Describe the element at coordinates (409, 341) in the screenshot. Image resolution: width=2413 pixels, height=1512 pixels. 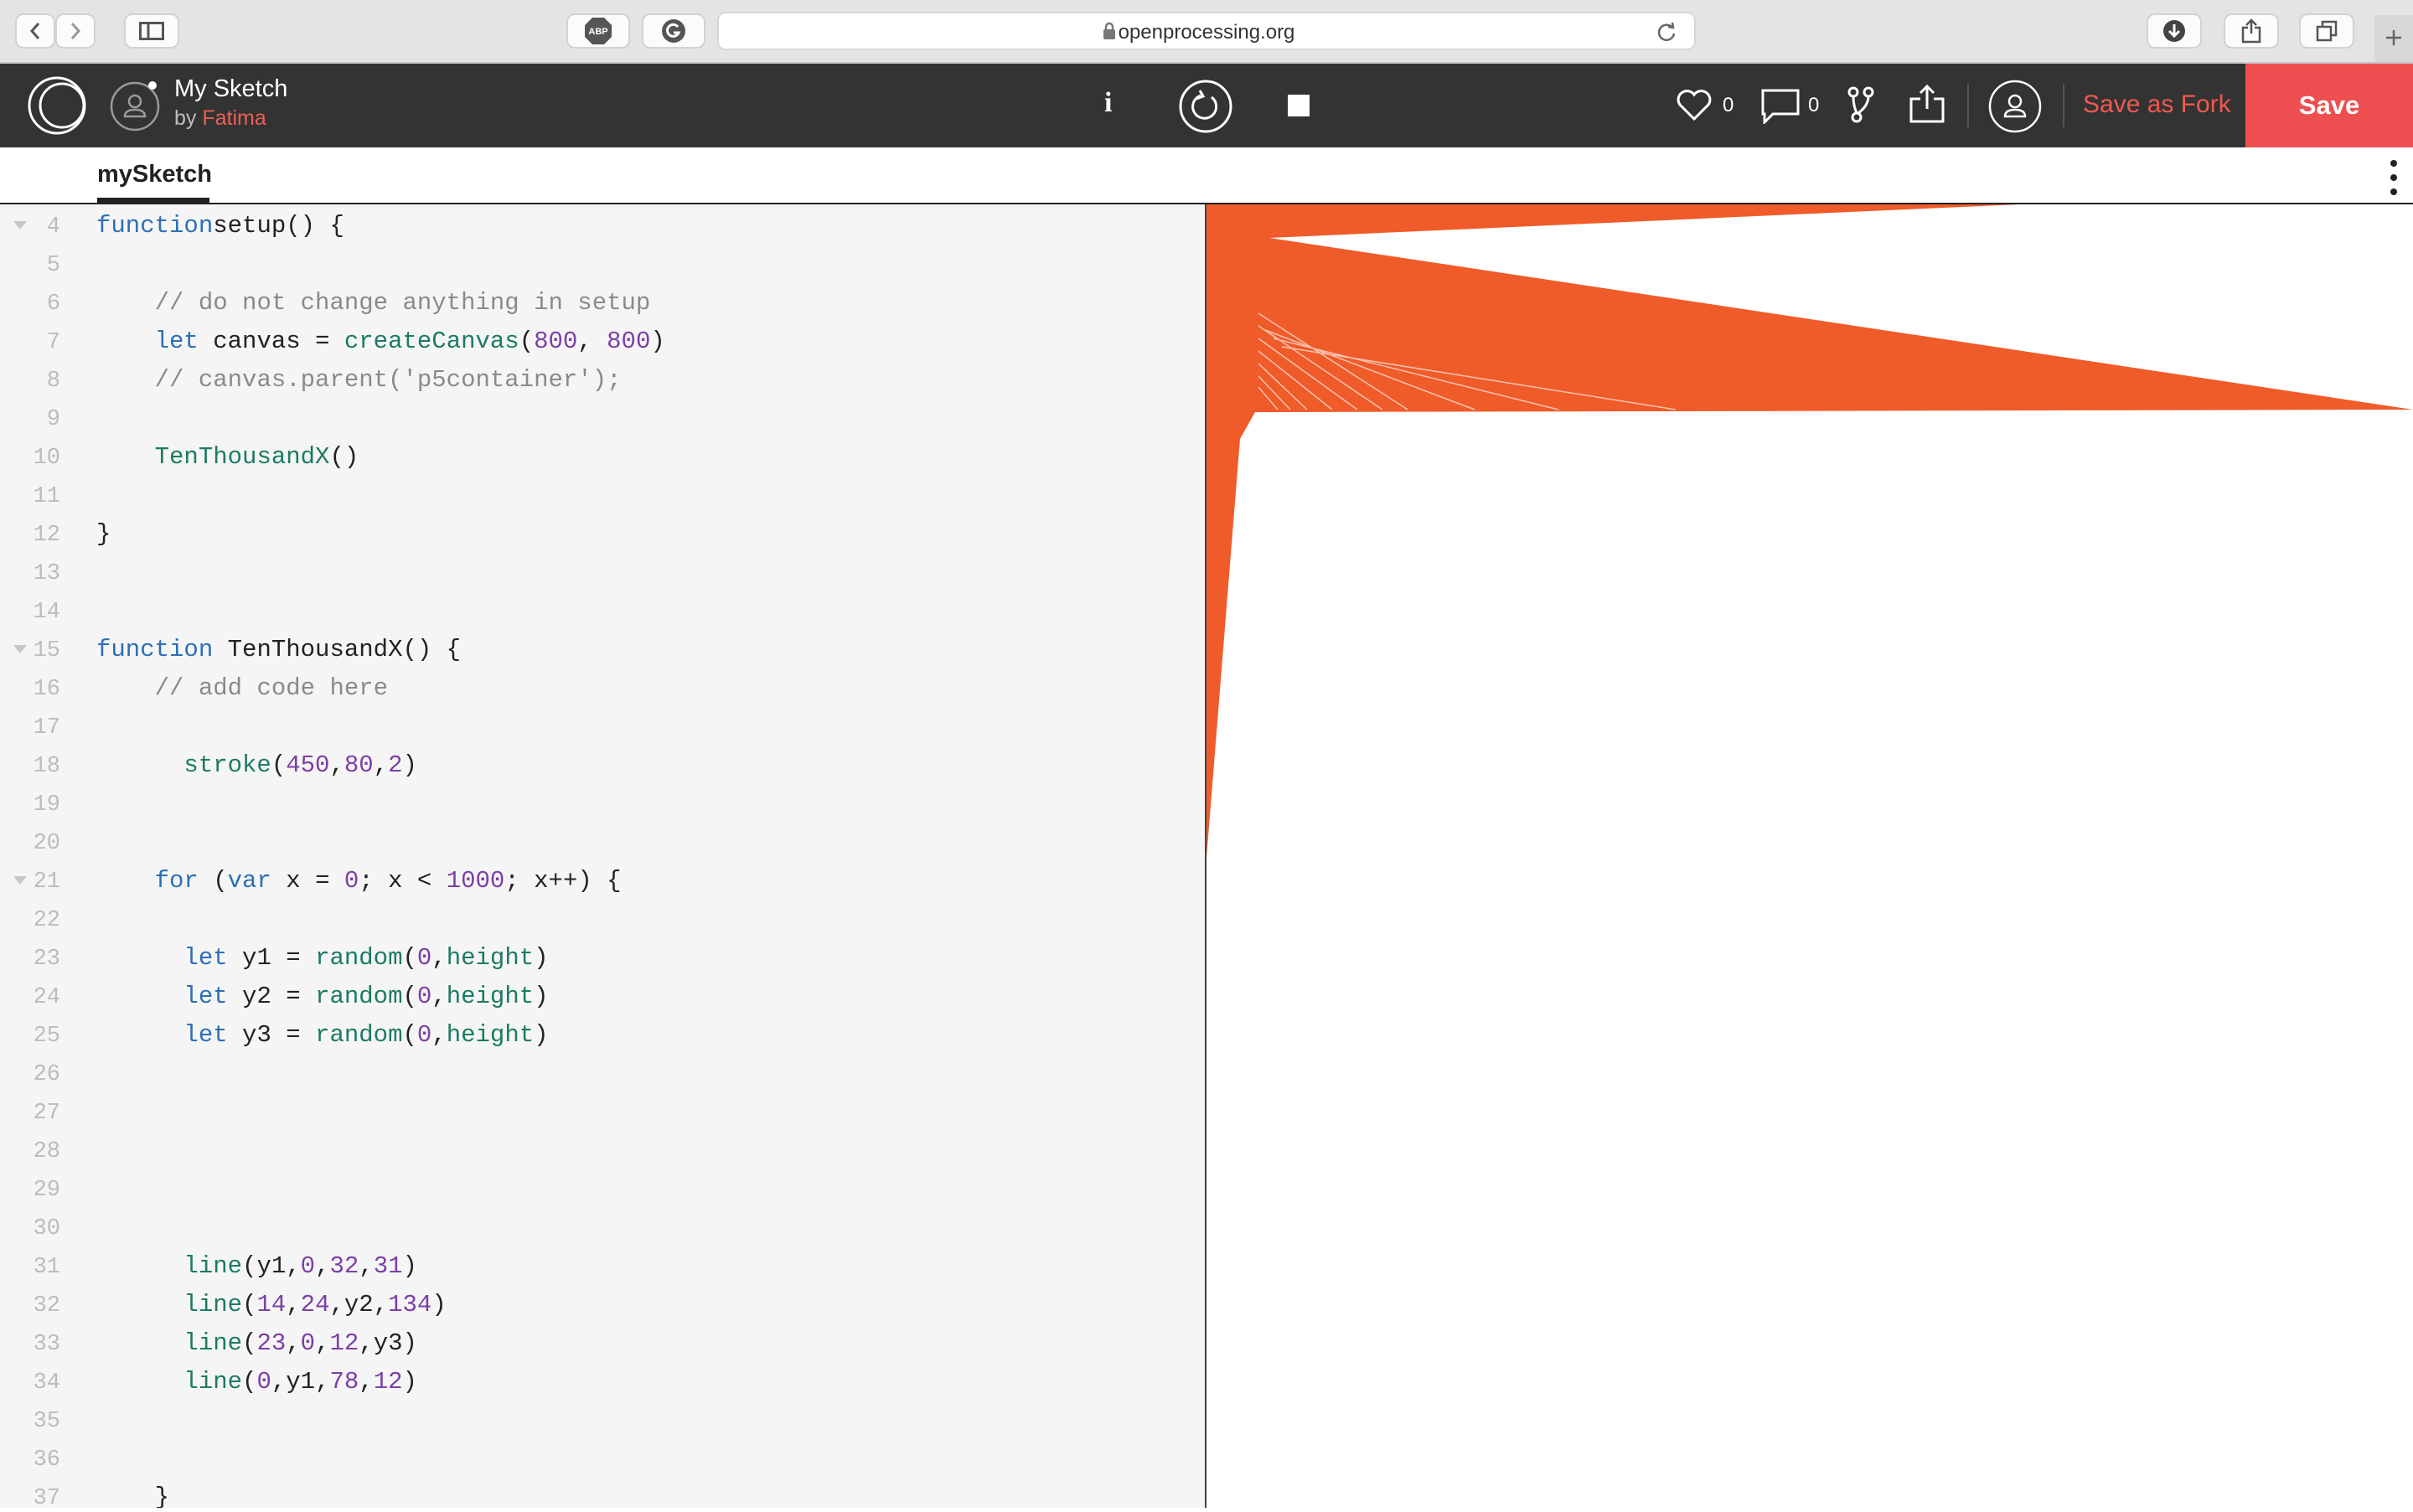
I see `code-text: let canvas = createCanvas(800, 800)` at that location.